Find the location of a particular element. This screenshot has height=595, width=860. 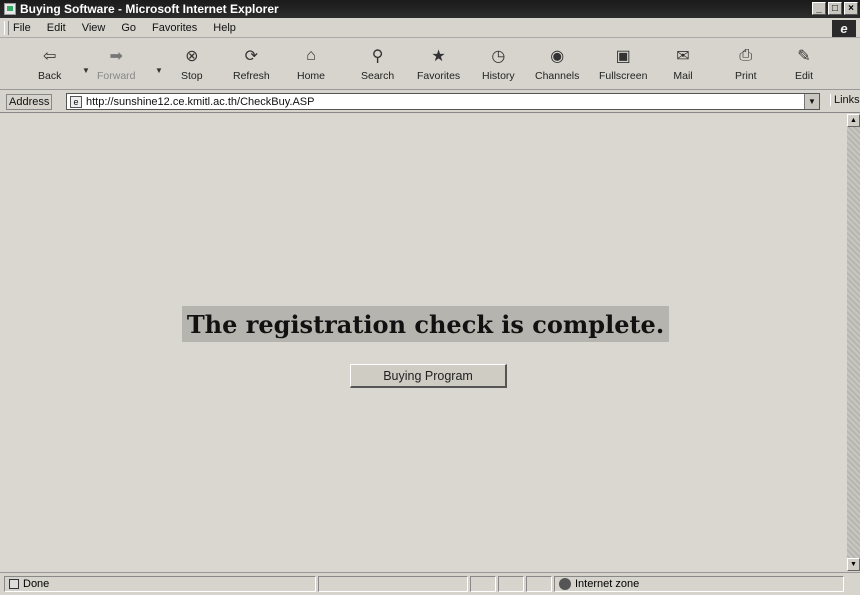

close-button: × is located at coordinates (851, 8).